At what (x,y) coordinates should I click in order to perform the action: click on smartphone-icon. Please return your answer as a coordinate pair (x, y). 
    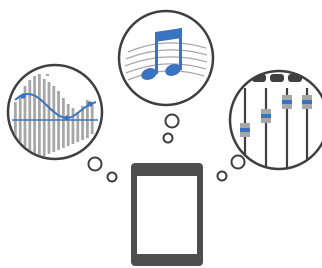
    Looking at the image, I should click on (167, 214).